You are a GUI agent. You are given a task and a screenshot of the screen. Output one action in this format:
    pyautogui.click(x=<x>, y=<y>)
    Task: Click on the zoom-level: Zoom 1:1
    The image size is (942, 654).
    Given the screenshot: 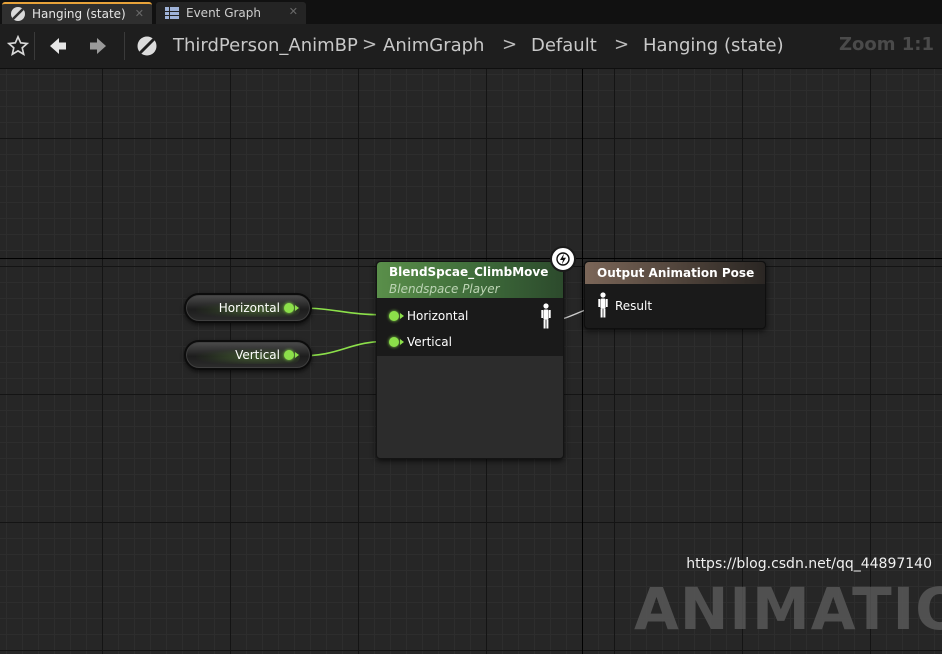 What is the action you would take?
    pyautogui.click(x=886, y=44)
    